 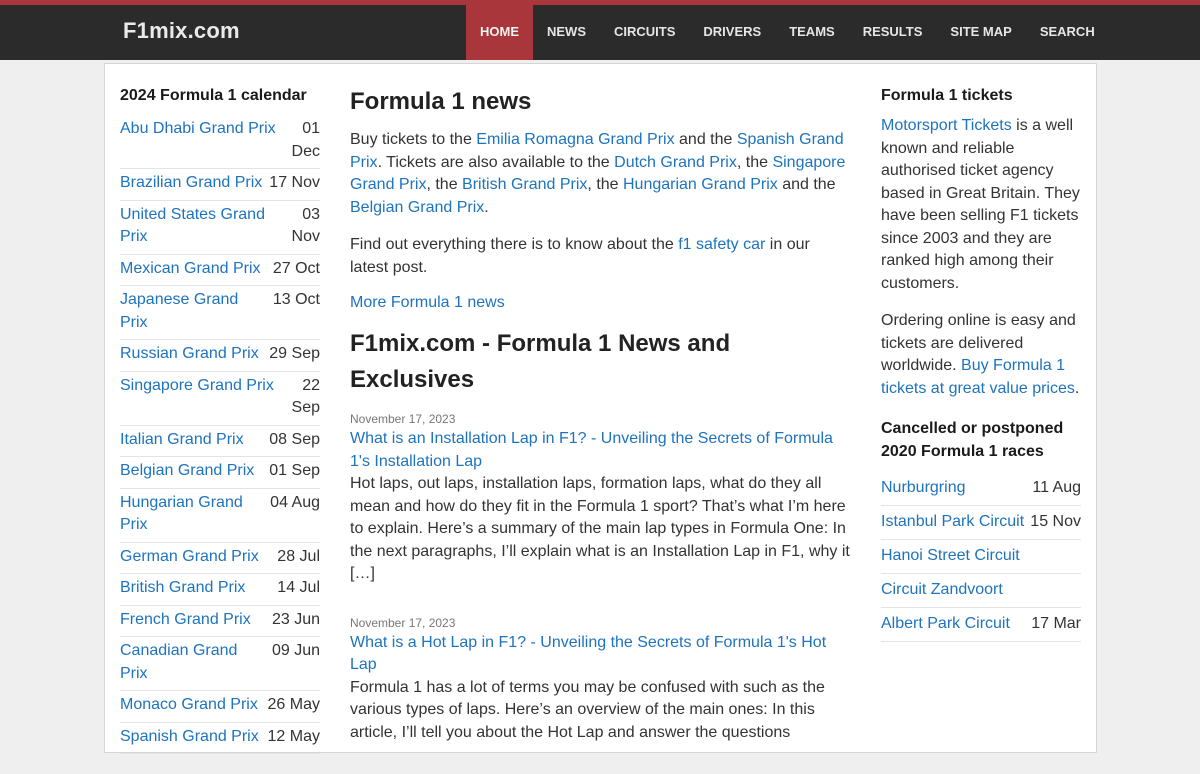 I want to click on list-item: Singapore Grand Prix 22 Sep, so click(x=220, y=399).